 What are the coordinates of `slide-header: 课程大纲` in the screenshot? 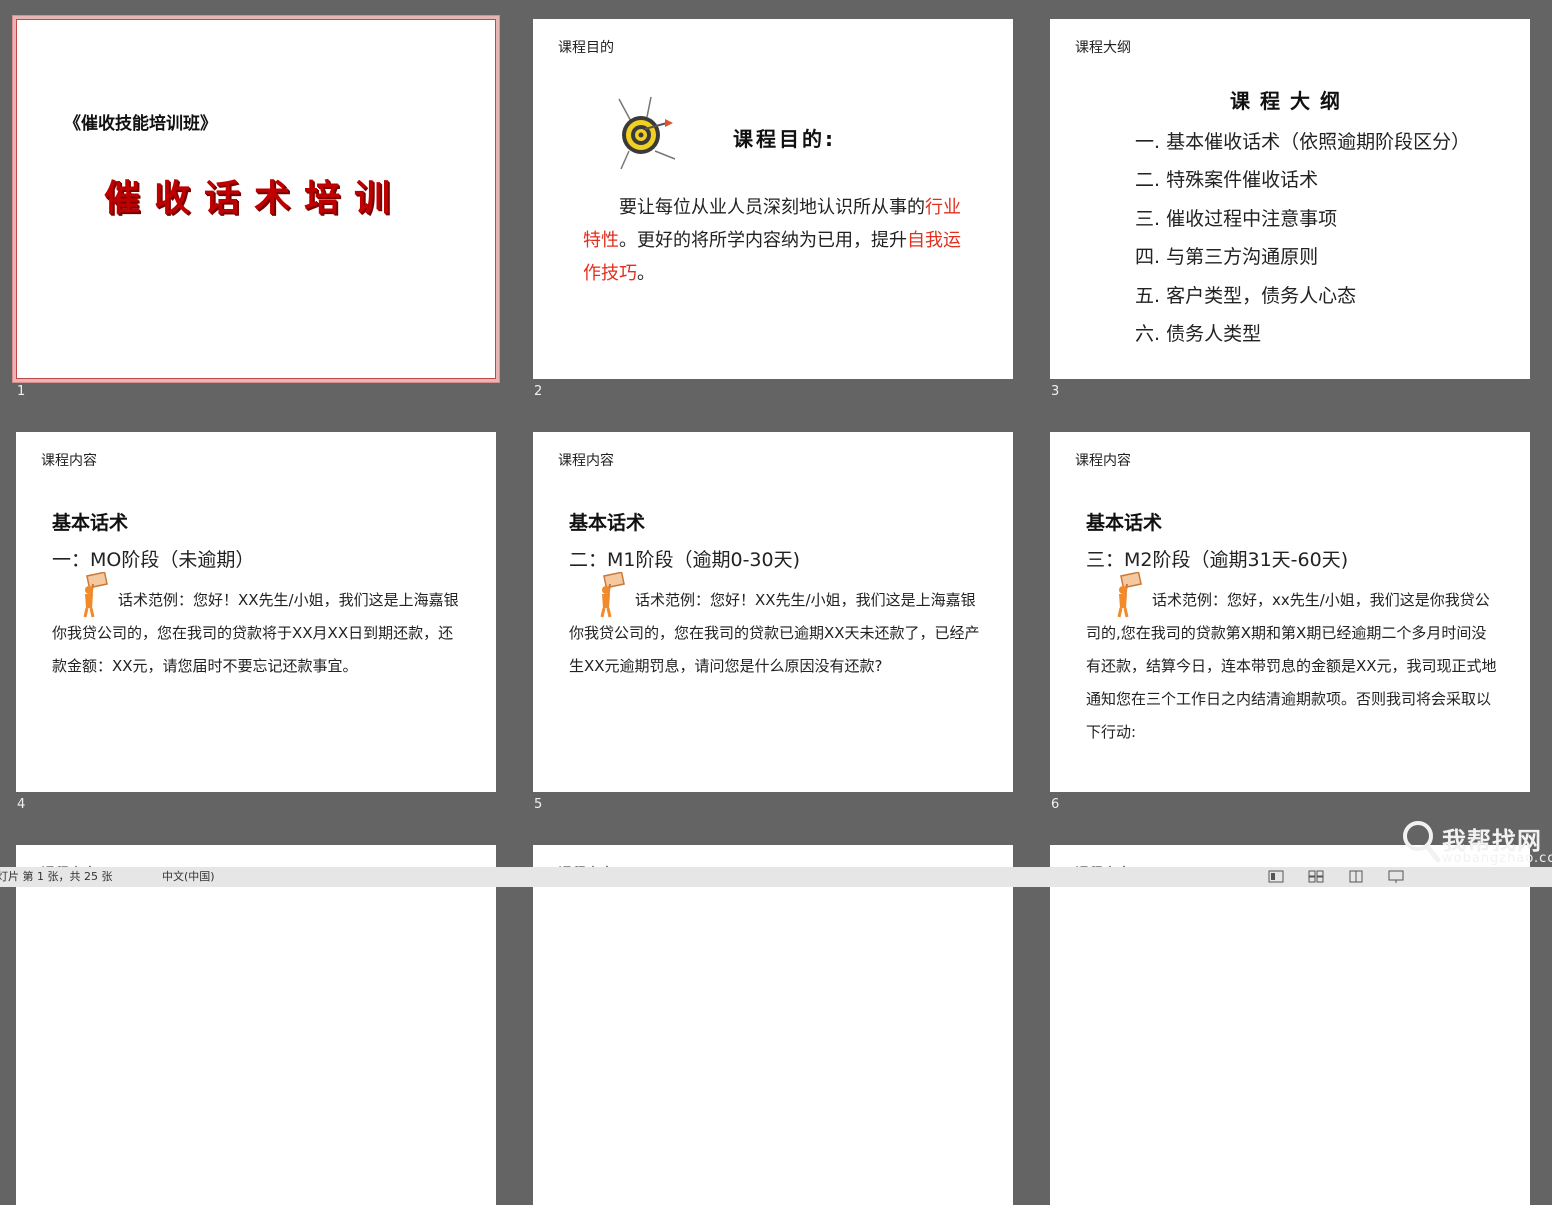 It's located at (1103, 48).